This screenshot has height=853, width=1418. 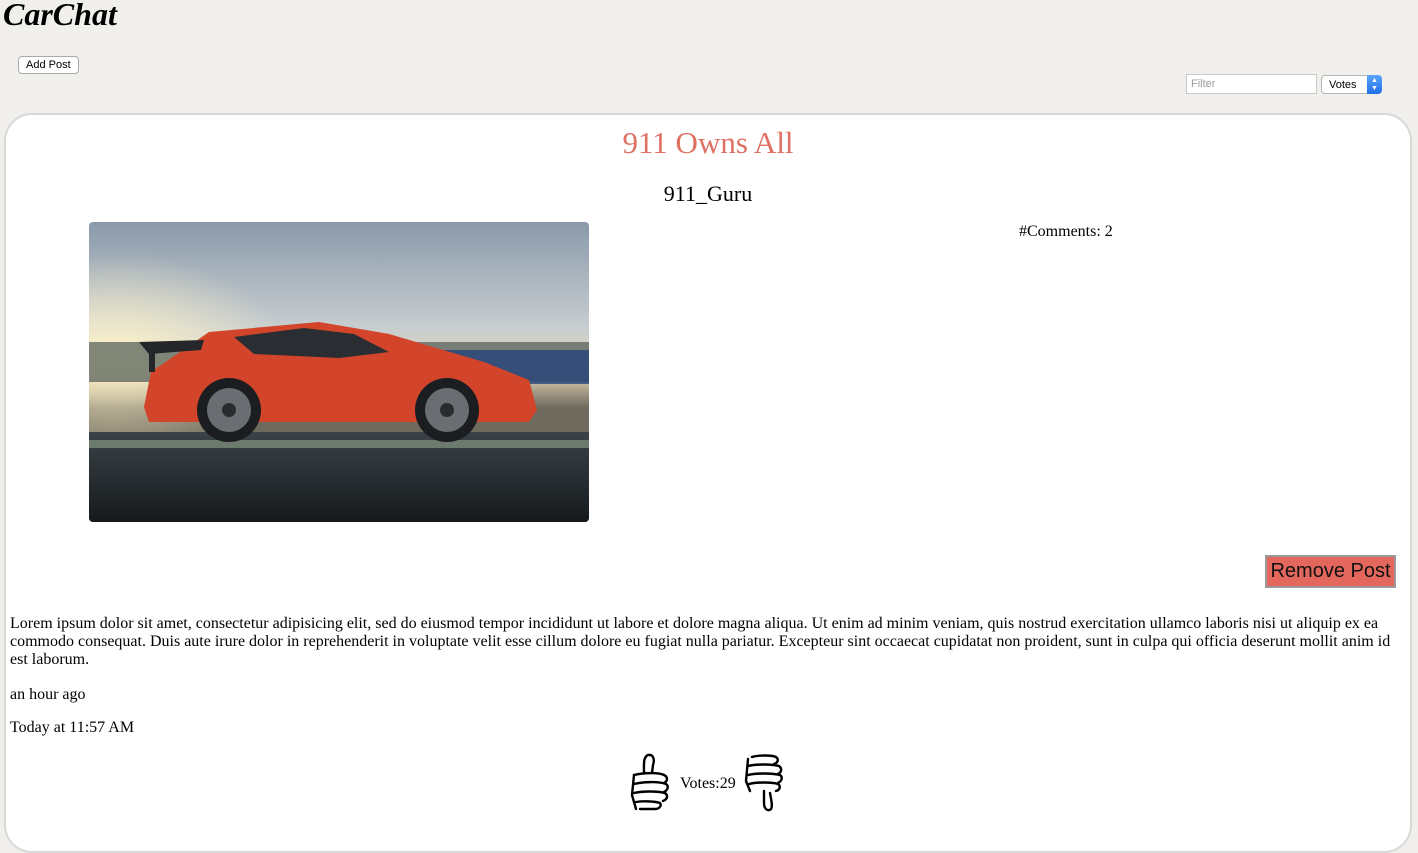 What do you see at coordinates (708, 142) in the screenshot?
I see `post-title: 911 Owns All` at bounding box center [708, 142].